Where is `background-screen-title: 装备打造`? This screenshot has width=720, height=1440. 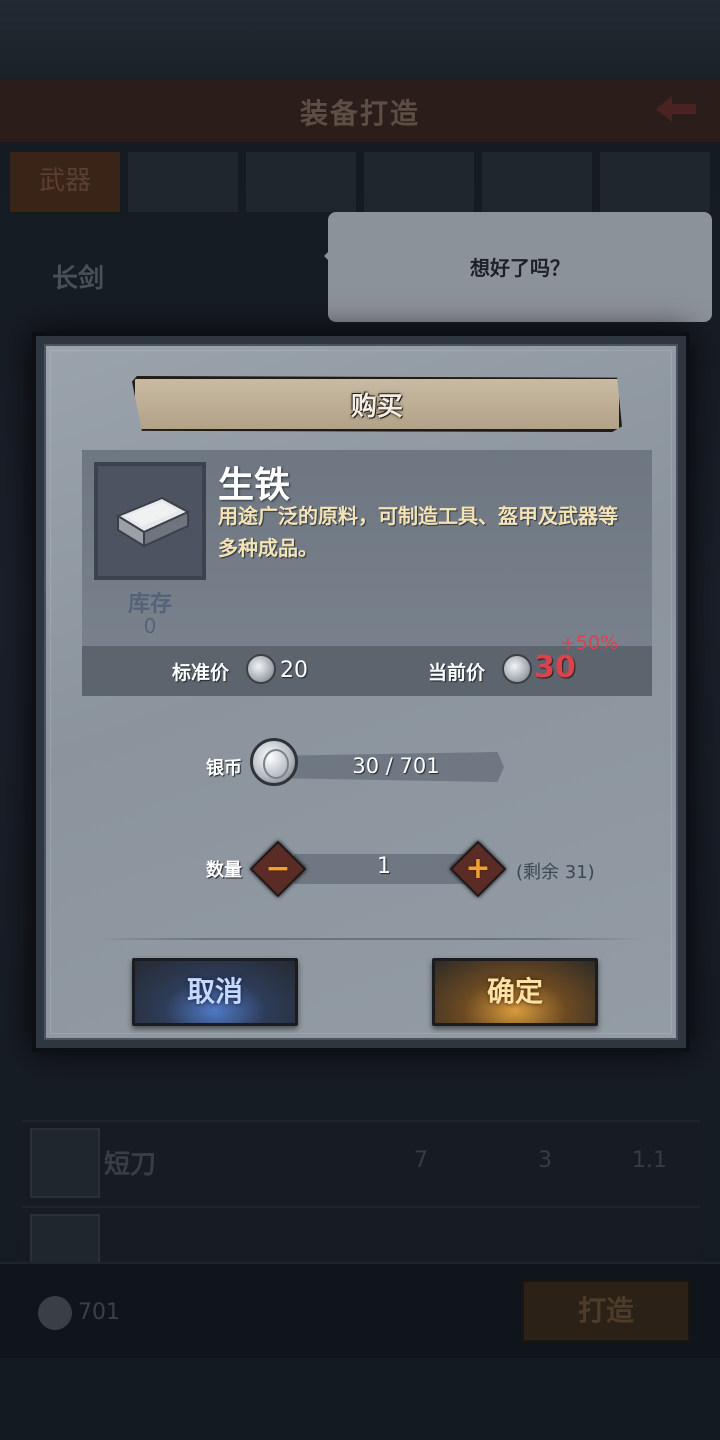 background-screen-title: 装备打造 is located at coordinates (359, 113).